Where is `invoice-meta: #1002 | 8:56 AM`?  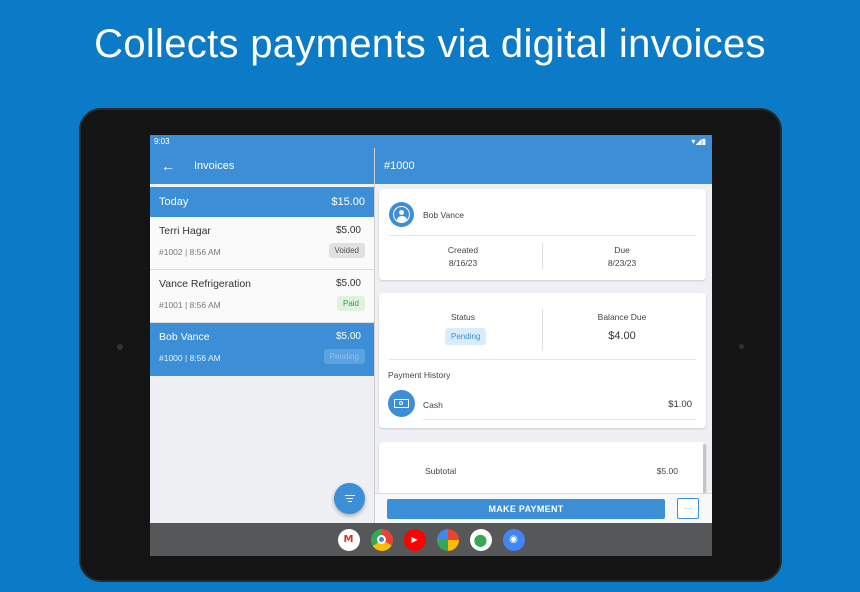
invoice-meta: #1002 | 8:56 AM is located at coordinates (190, 252).